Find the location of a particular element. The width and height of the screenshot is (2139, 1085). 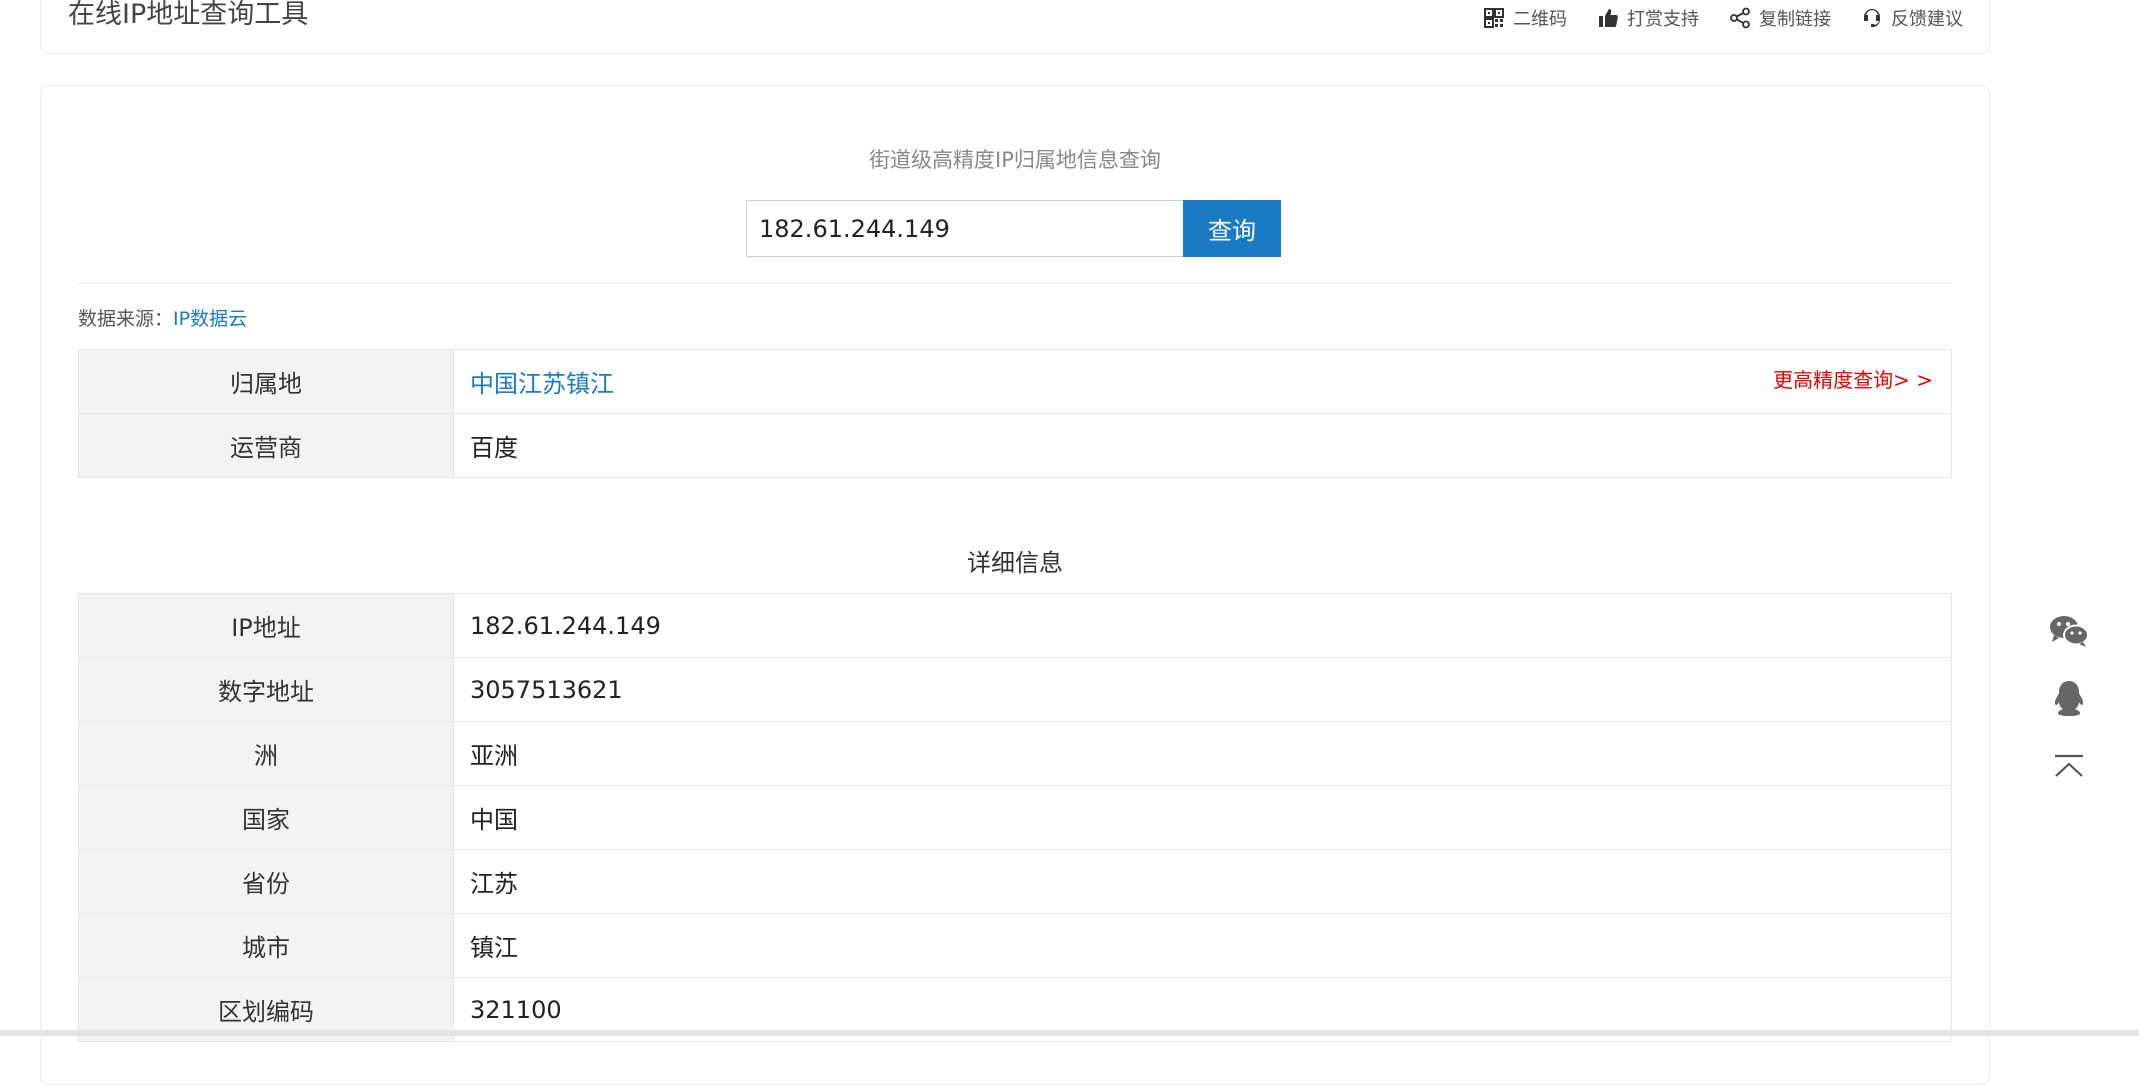

header-actions: 二维码 打赏支持 复制链接 反馈建议 is located at coordinates (1723, 18).